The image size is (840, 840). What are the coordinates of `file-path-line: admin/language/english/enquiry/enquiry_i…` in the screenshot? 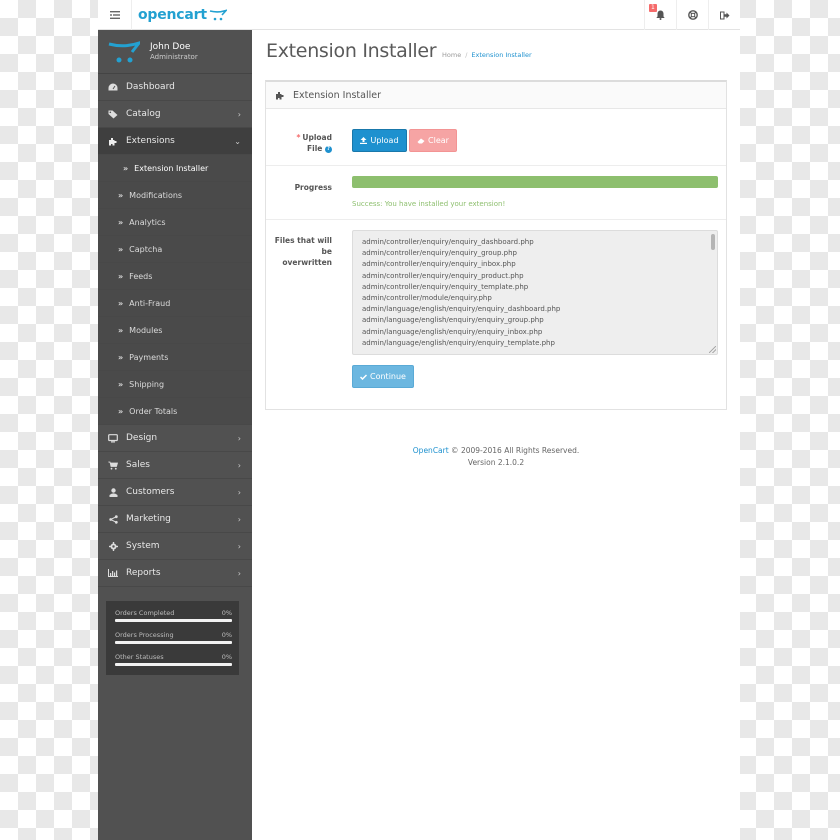 It's located at (452, 331).